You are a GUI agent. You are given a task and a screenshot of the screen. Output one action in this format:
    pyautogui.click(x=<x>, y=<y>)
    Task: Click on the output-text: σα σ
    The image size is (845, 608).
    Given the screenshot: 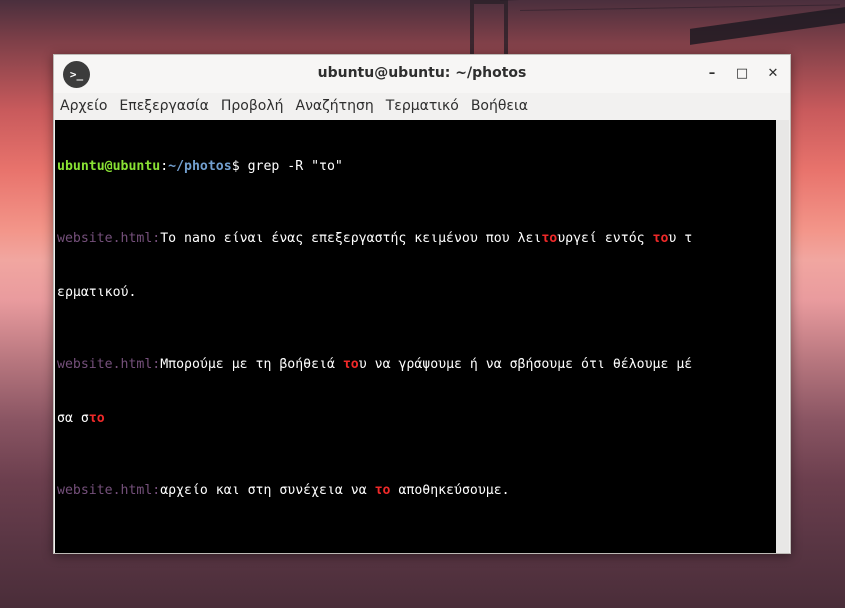 What is the action you would take?
    pyautogui.click(x=73, y=418)
    